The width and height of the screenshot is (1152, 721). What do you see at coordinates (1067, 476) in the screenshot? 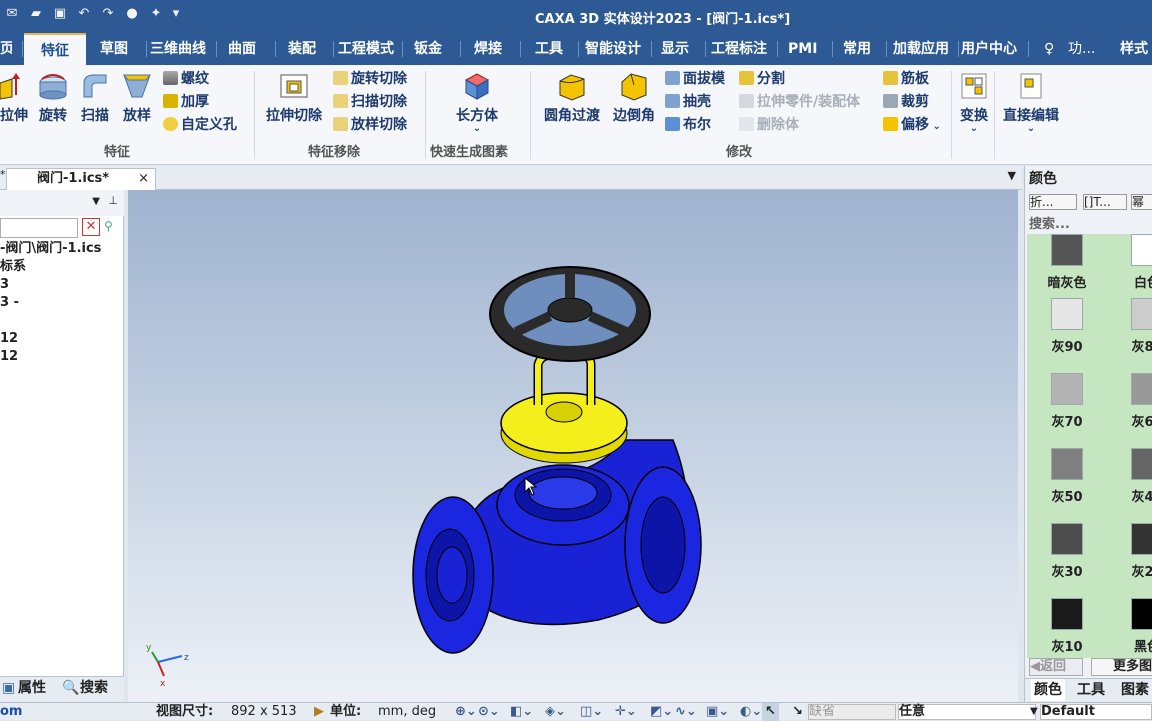
I see `swatch-gray50: 灰50` at bounding box center [1067, 476].